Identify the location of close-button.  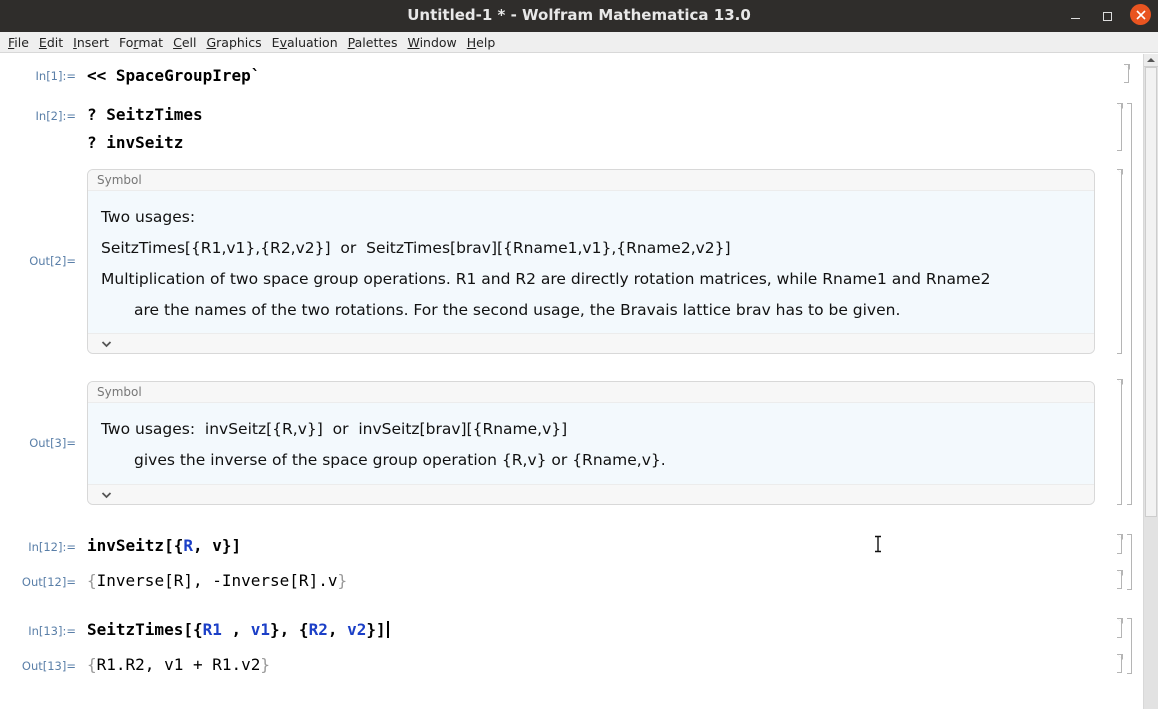
(1140, 14).